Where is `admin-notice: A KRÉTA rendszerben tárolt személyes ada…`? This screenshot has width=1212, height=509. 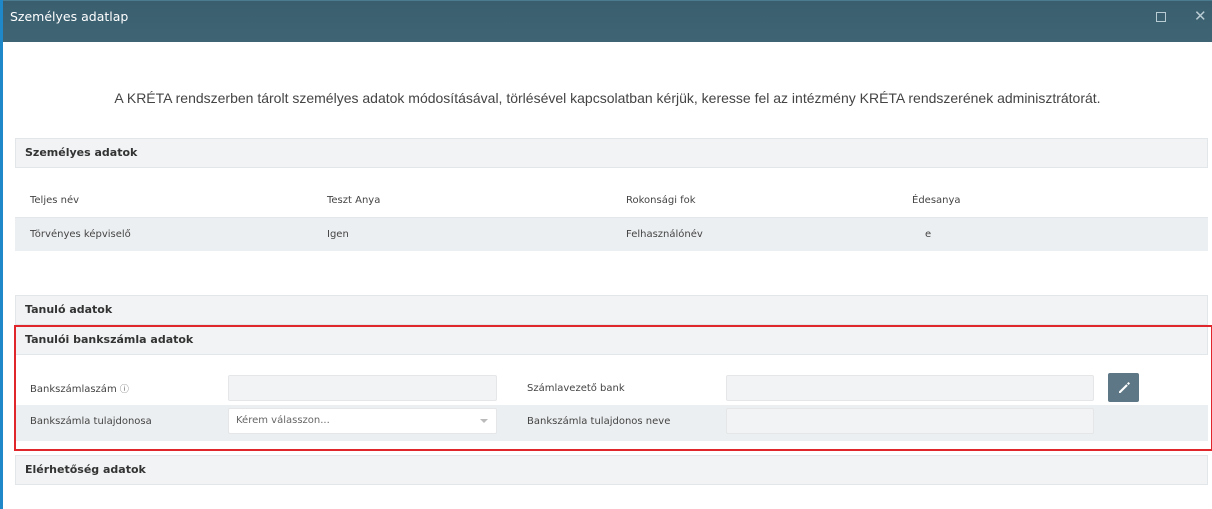
admin-notice: A KRÉTA rendszerben tárolt személyes ada… is located at coordinates (607, 98).